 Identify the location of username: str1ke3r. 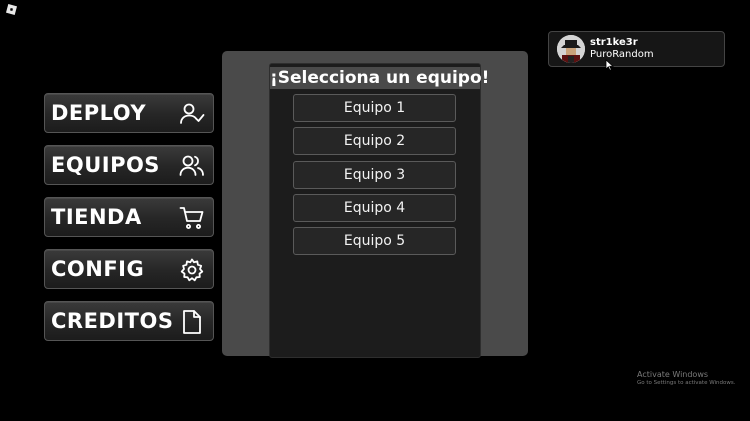
(614, 42).